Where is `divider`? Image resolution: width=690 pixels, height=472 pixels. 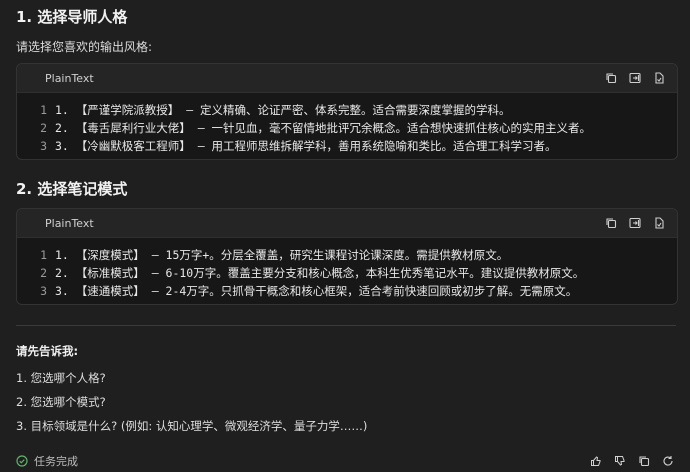 divider is located at coordinates (346, 325).